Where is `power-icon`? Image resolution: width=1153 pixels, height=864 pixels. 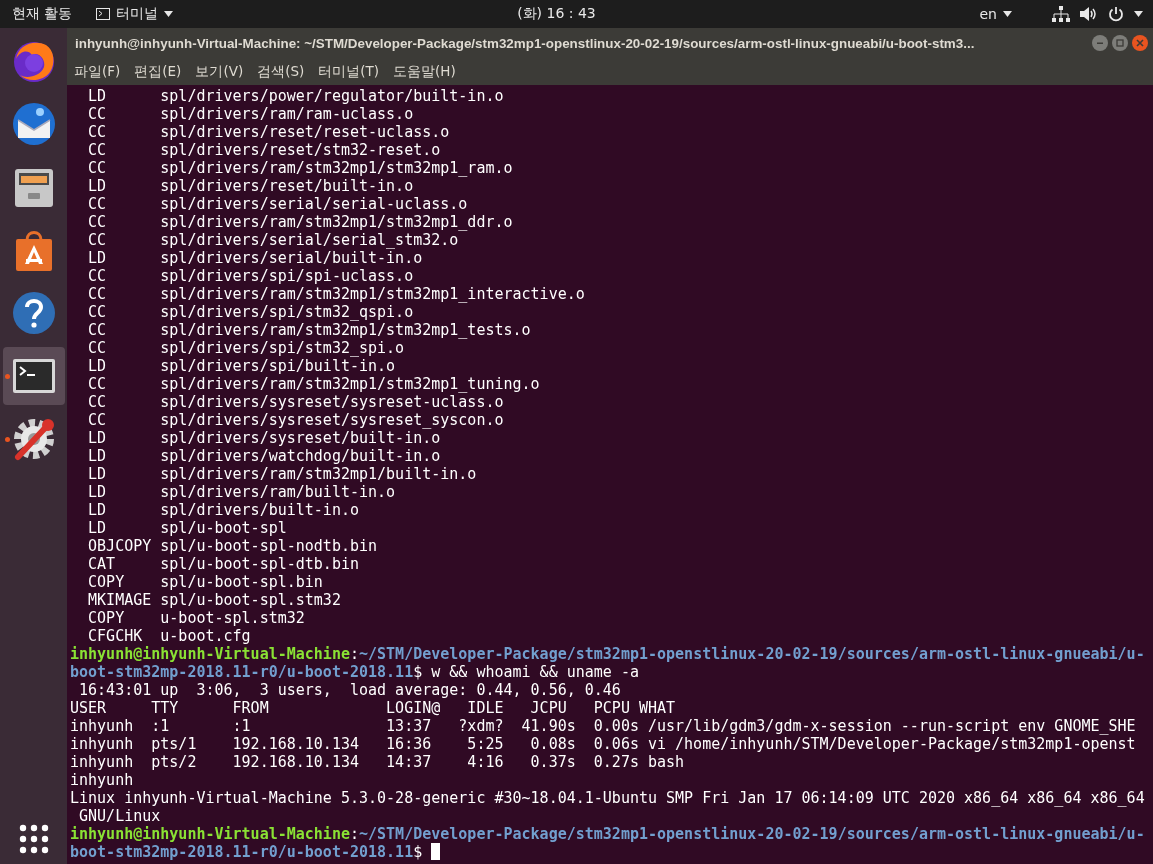
power-icon is located at coordinates (1116, 14).